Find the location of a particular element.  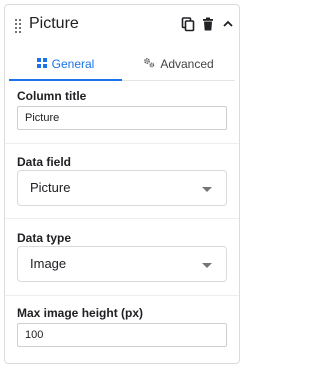

data-type-select: Image is located at coordinates (122, 264).